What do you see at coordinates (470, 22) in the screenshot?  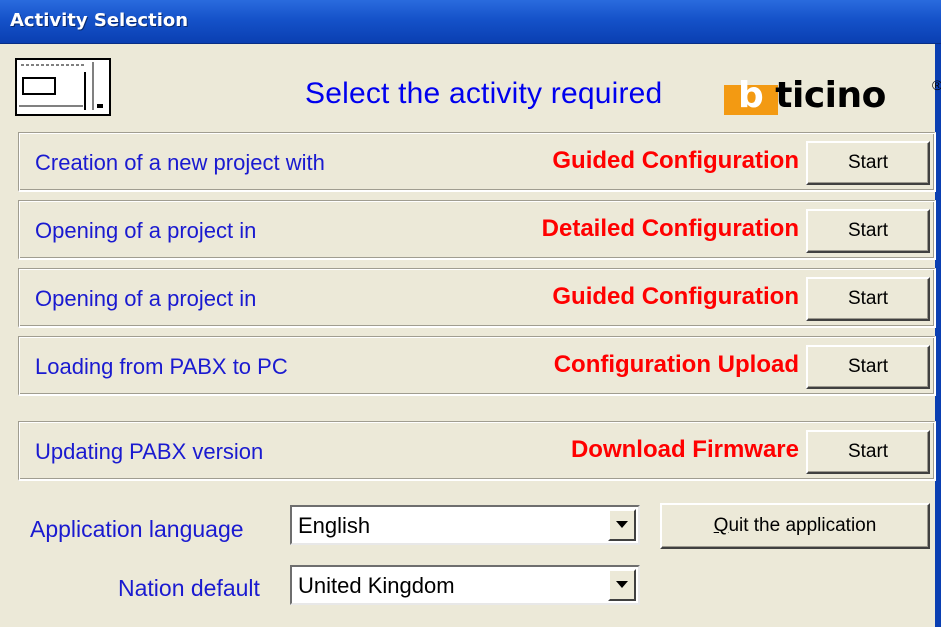 I see `title-bar: Activity Selection` at bounding box center [470, 22].